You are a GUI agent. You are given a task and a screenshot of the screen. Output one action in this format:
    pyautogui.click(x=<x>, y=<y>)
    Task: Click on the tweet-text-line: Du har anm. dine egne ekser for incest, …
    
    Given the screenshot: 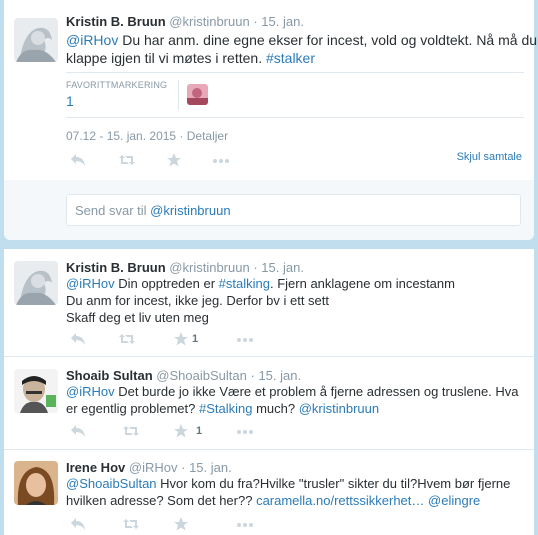 What is the action you would take?
    pyautogui.click(x=328, y=40)
    